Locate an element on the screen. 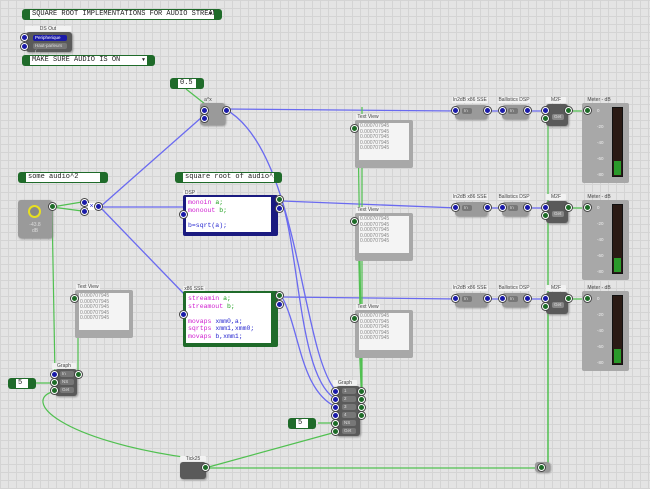 This screenshot has height=489, width=650. float-value: 0.5 is located at coordinates (187, 83).